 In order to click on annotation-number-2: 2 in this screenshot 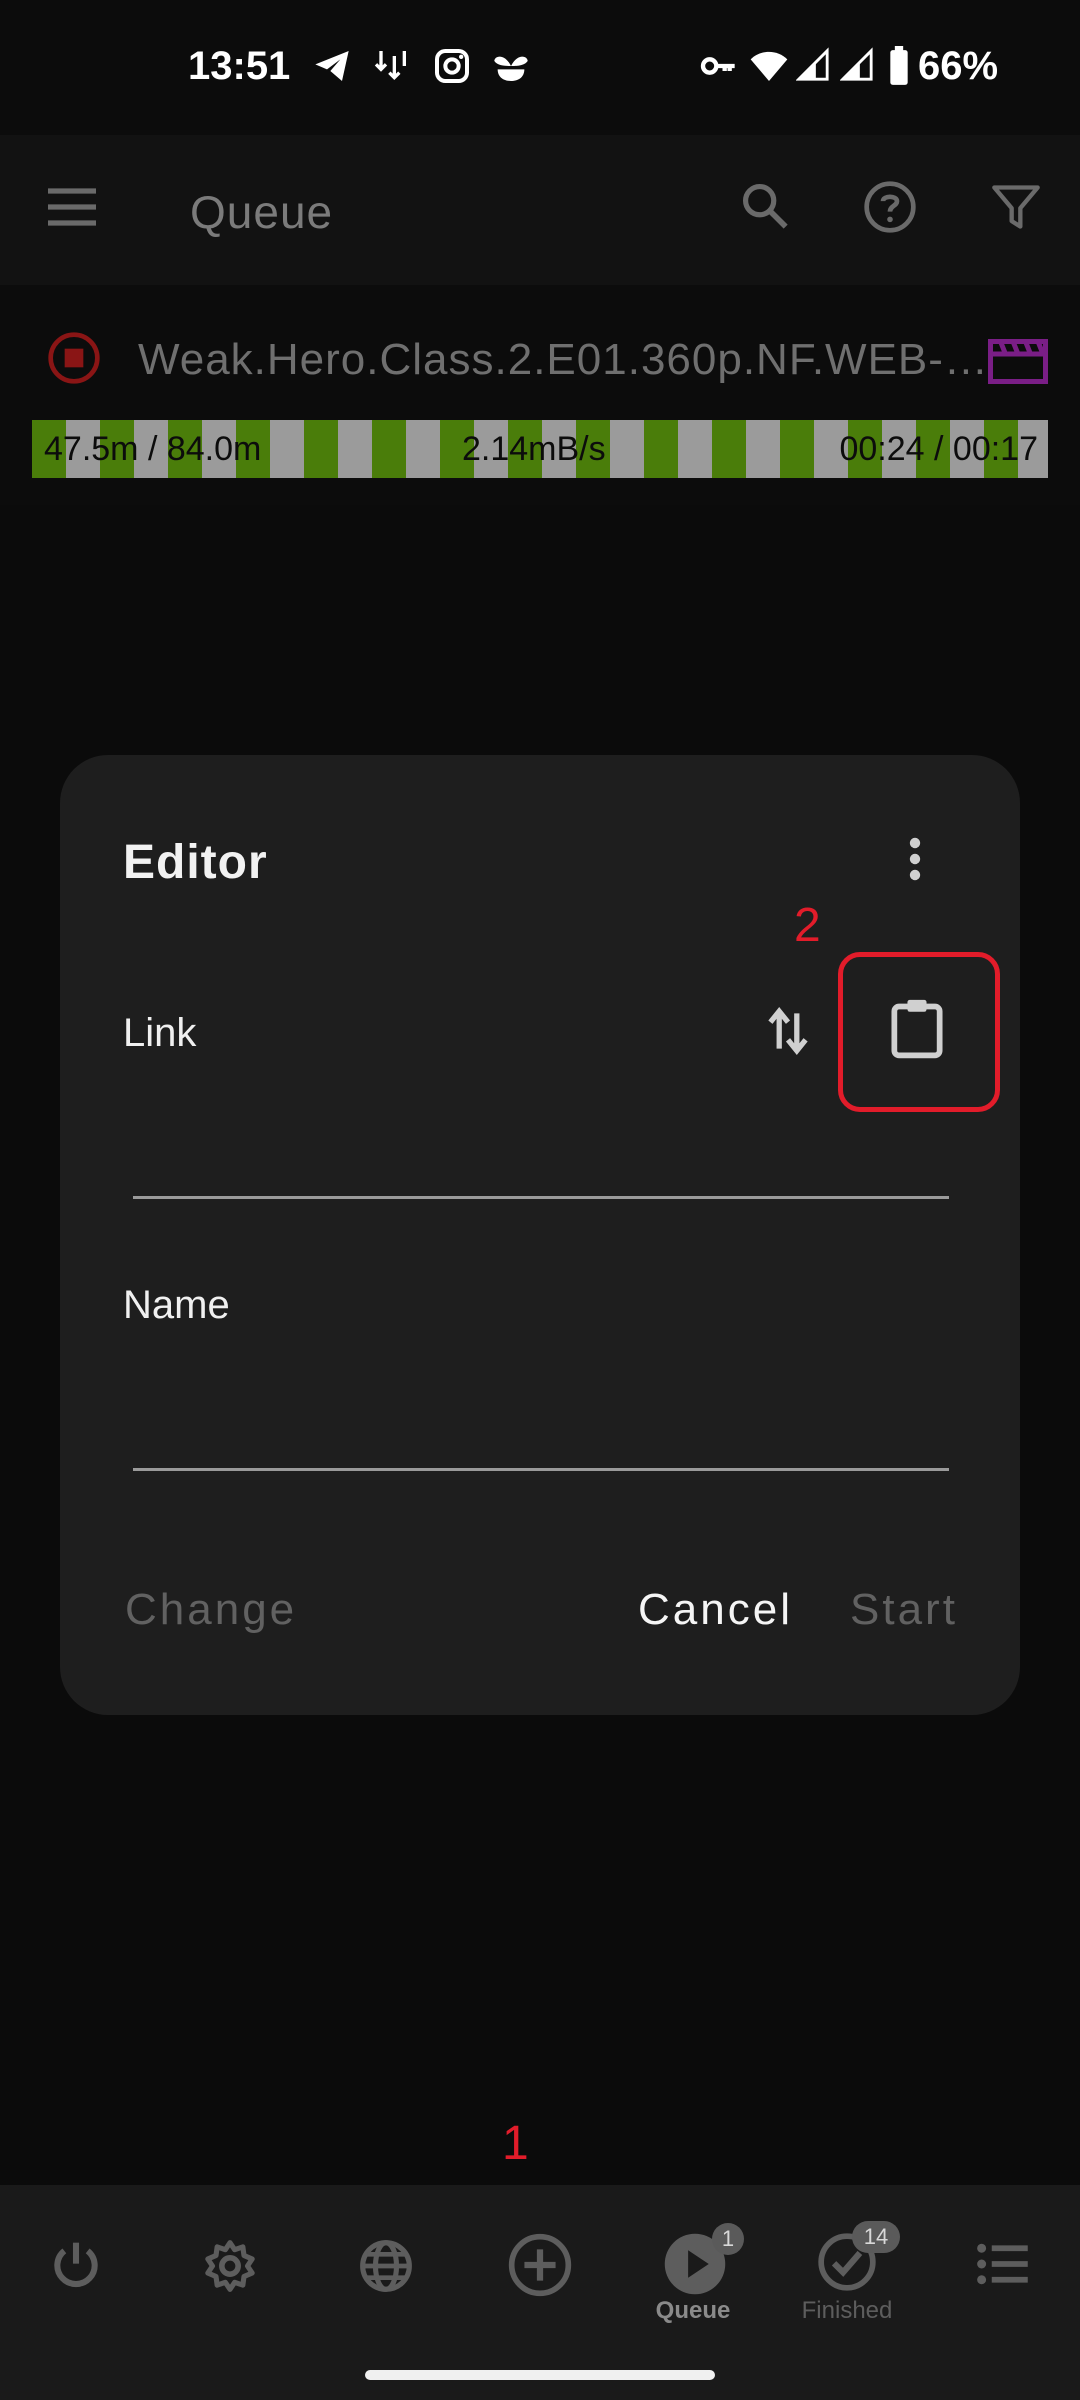, I will do `click(807, 925)`.